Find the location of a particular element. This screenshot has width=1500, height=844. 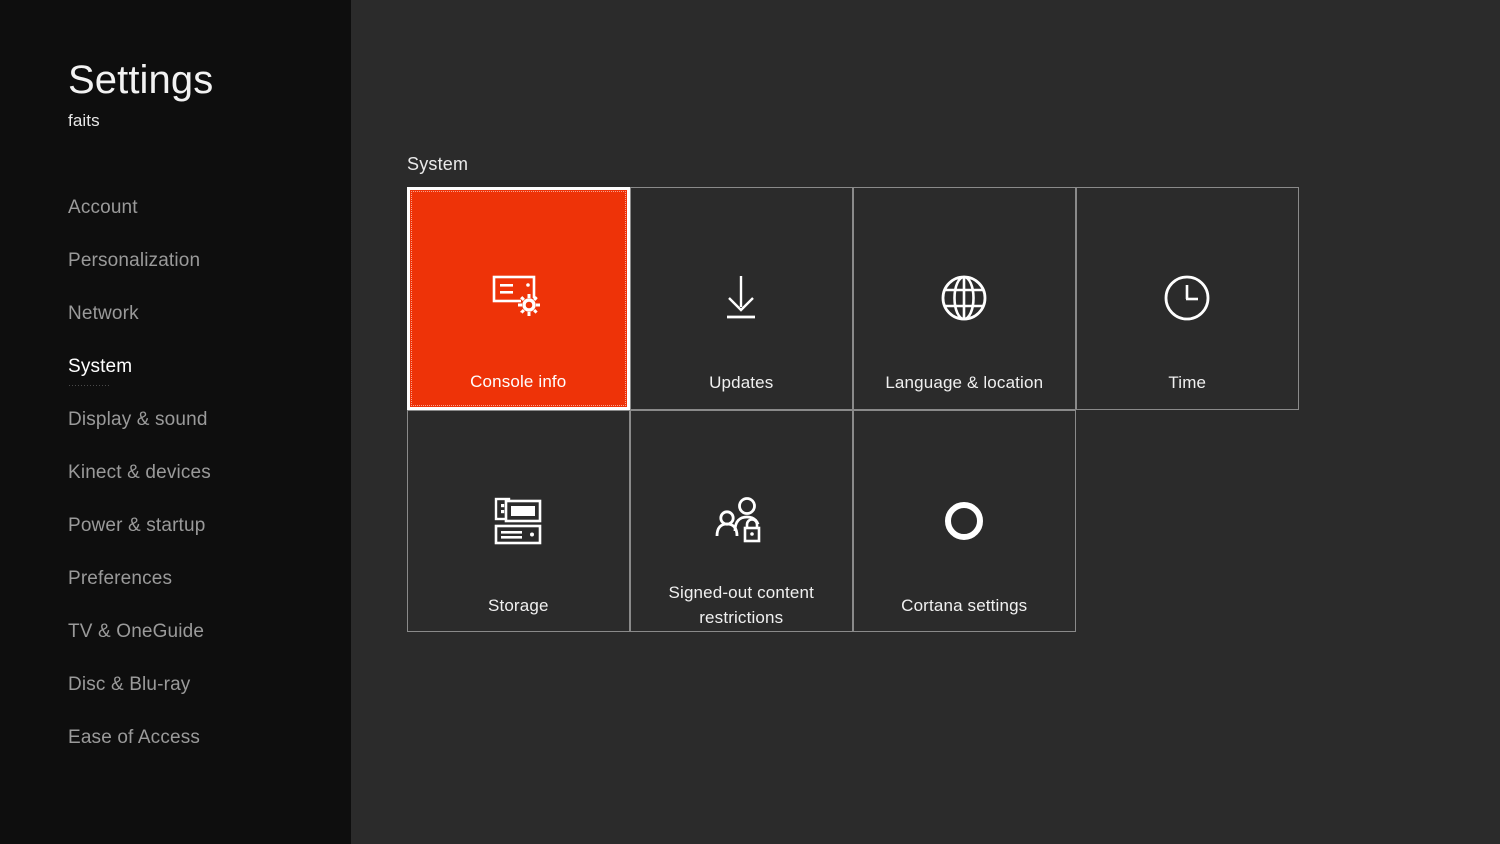

sidebar-item-disc-and-bluray: Disc & Blu-ray is located at coordinates (203, 699).